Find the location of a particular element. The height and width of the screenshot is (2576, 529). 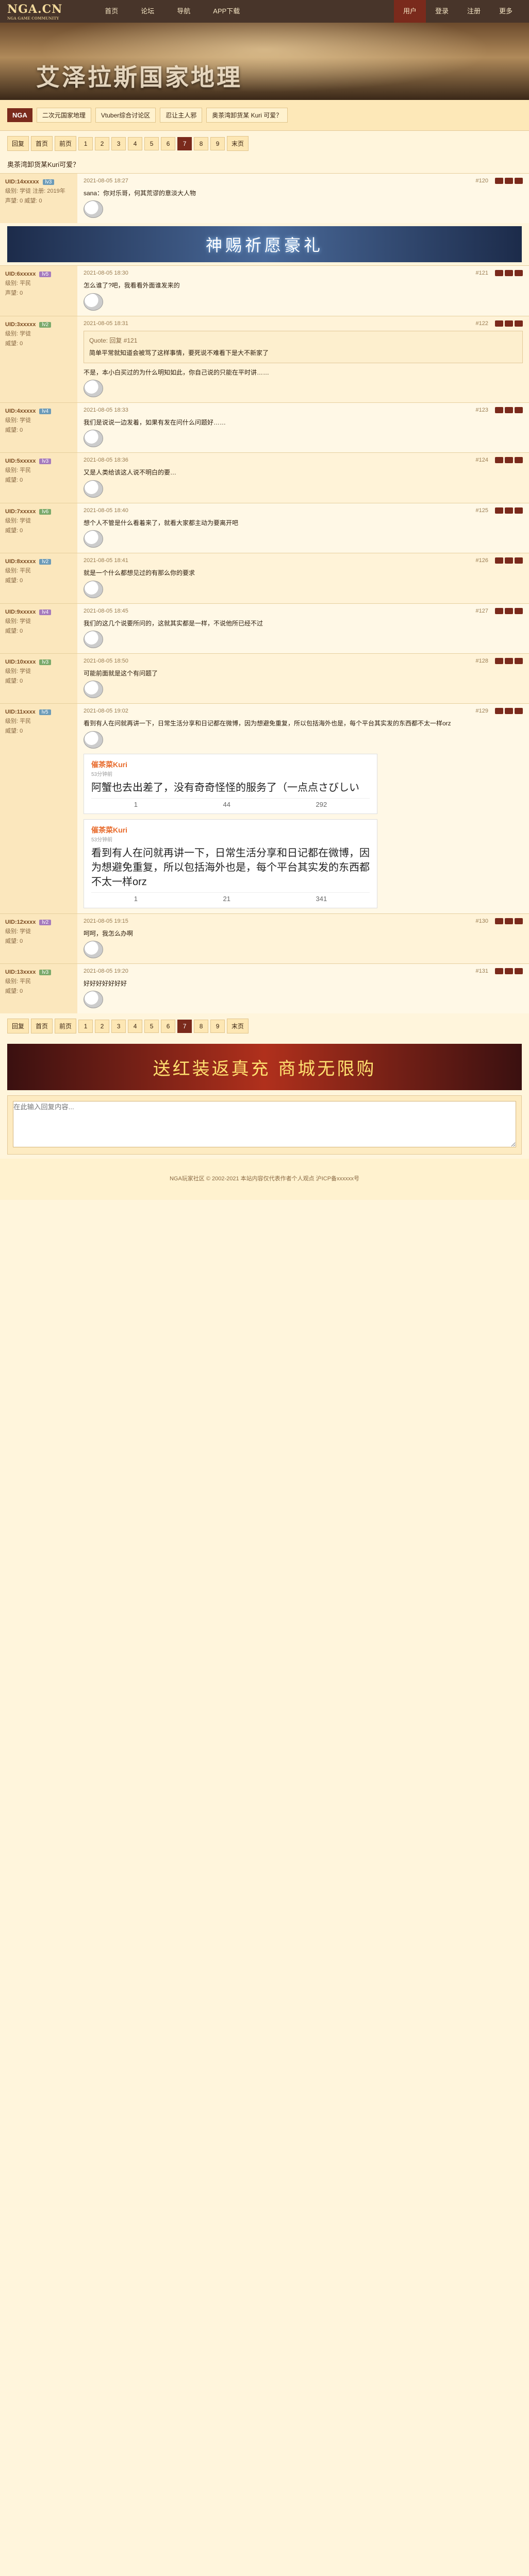

author-uid: UID:12xxxx is located at coordinates (20, 922).